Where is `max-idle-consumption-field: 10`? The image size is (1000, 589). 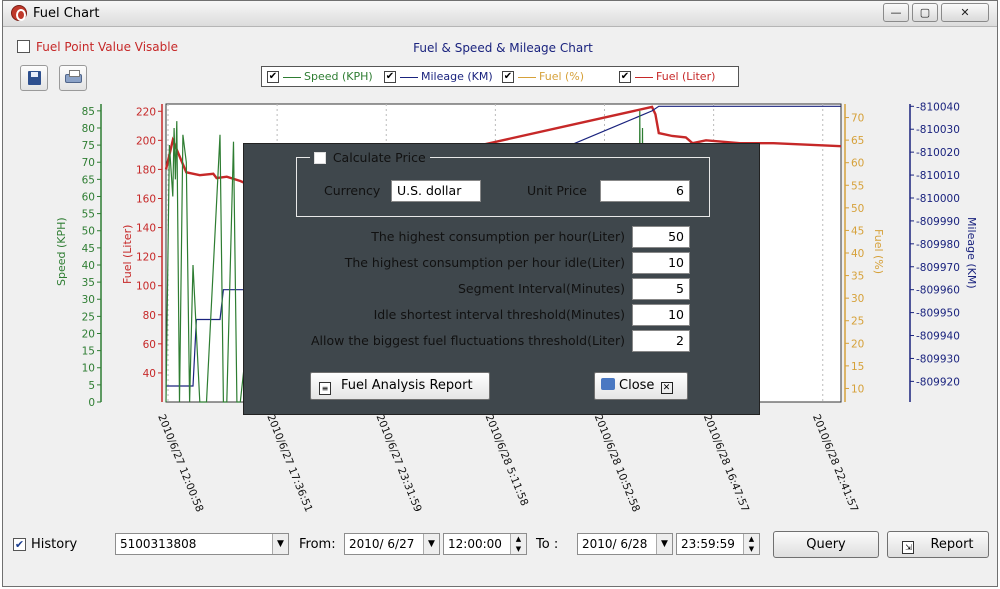
max-idle-consumption-field: 10 is located at coordinates (661, 263).